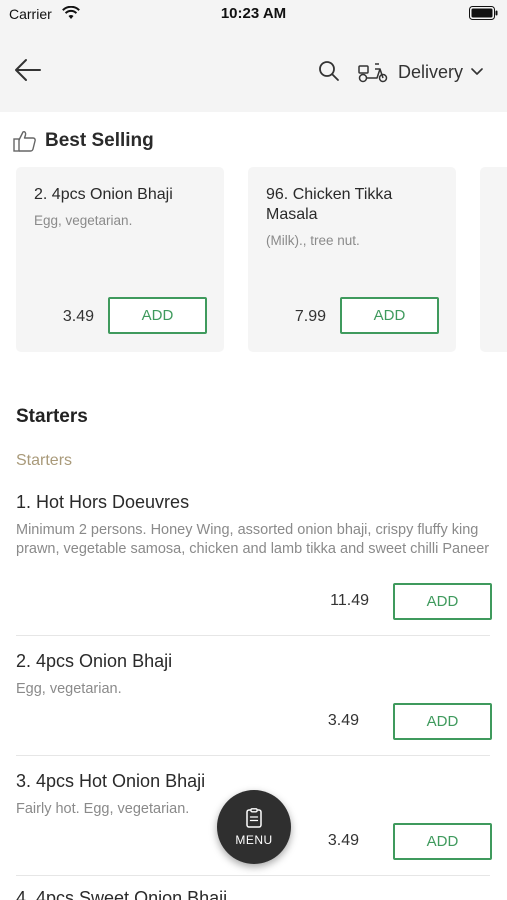 The height and width of the screenshot is (900, 507). What do you see at coordinates (329, 204) in the screenshot?
I see `card-title: 96. Chicken Tikka Masala` at bounding box center [329, 204].